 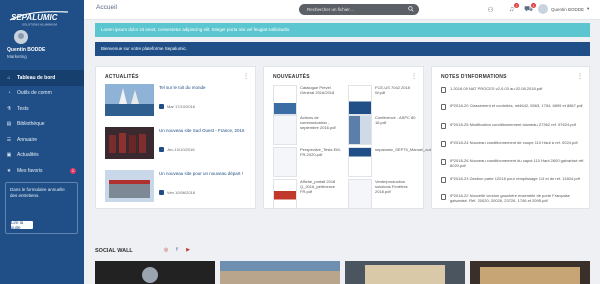 I want to click on user-role: Marketing, so click(x=17, y=56).